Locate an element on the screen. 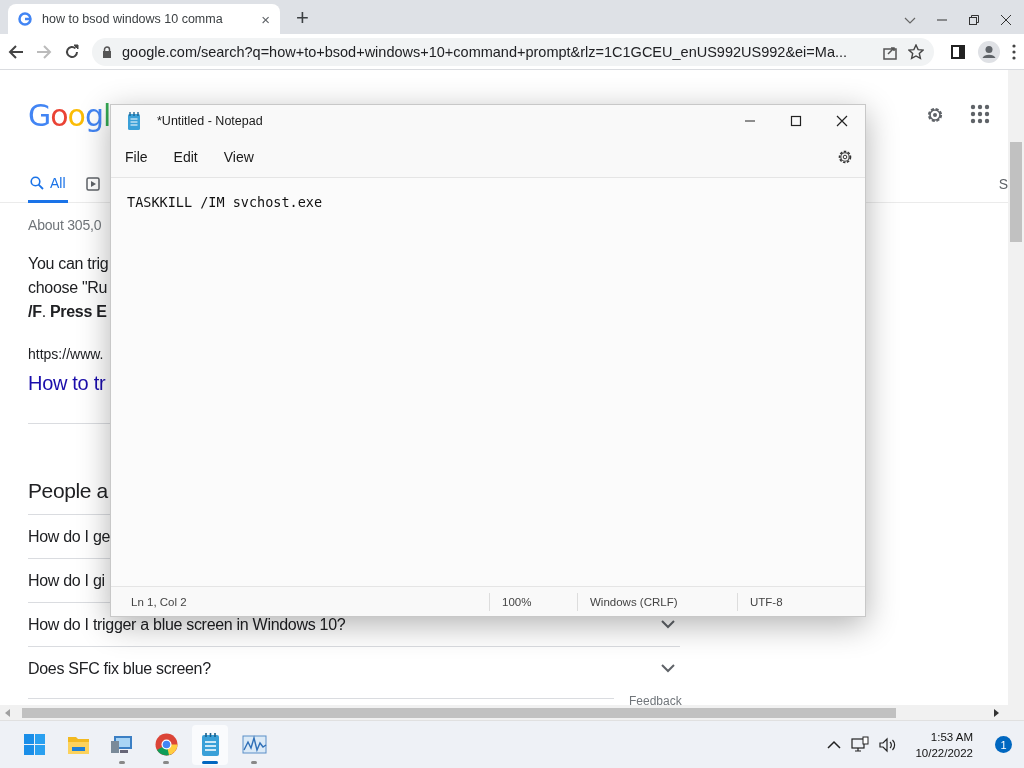  status-text: UTF-8 is located at coordinates (766, 601).